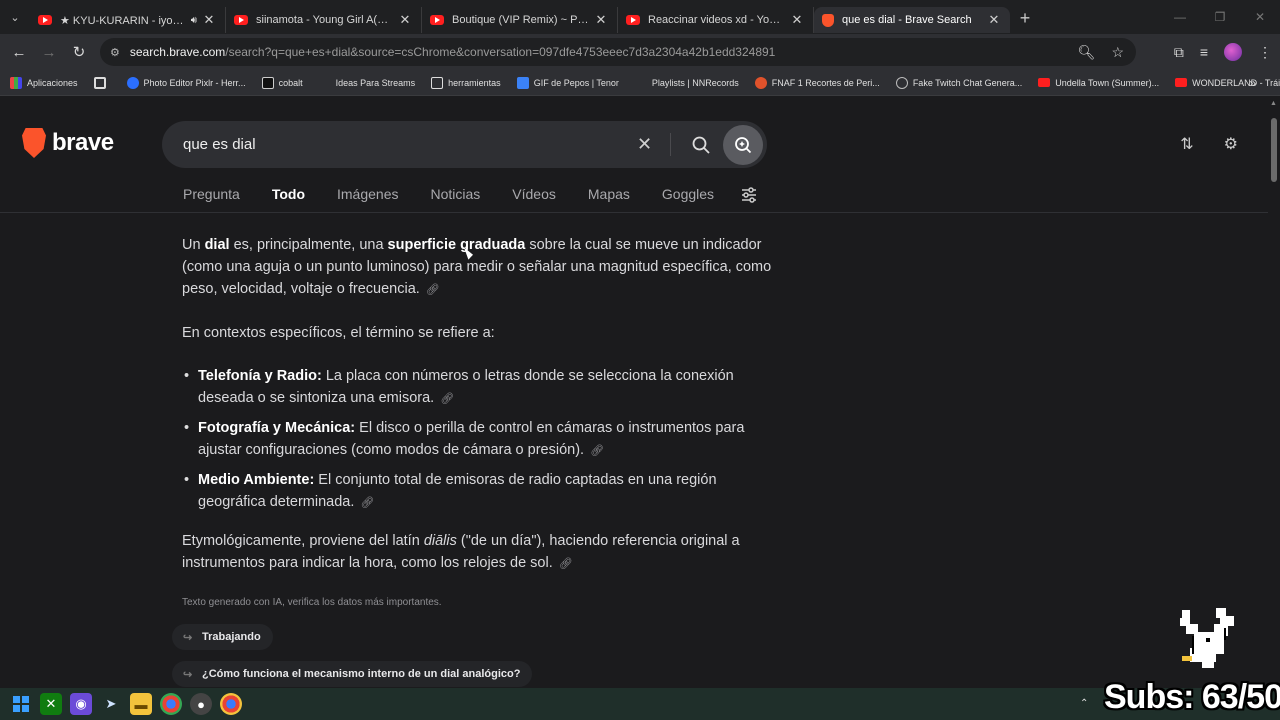 The width and height of the screenshot is (1280, 720). I want to click on xbox-icon: ✕, so click(51, 704).